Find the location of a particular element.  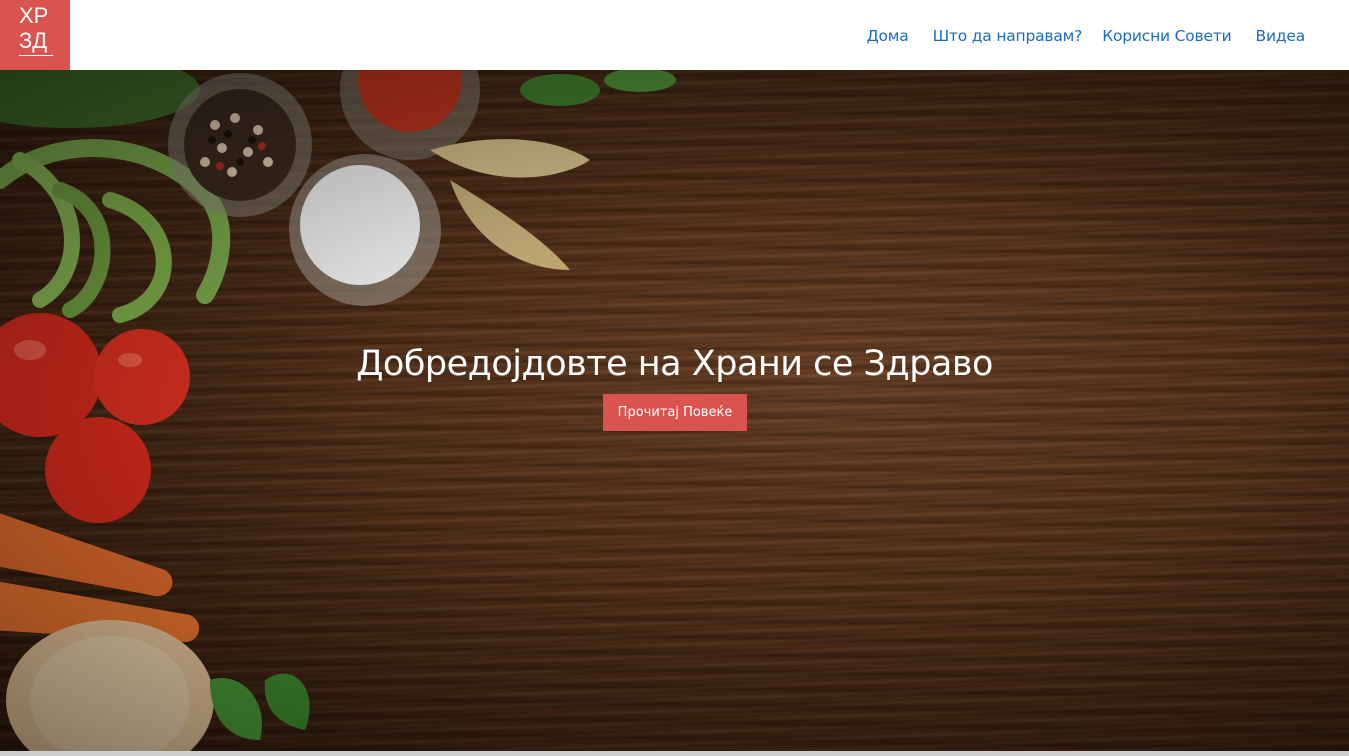

read-more-button: Прочитај Повеќе is located at coordinates (675, 412).